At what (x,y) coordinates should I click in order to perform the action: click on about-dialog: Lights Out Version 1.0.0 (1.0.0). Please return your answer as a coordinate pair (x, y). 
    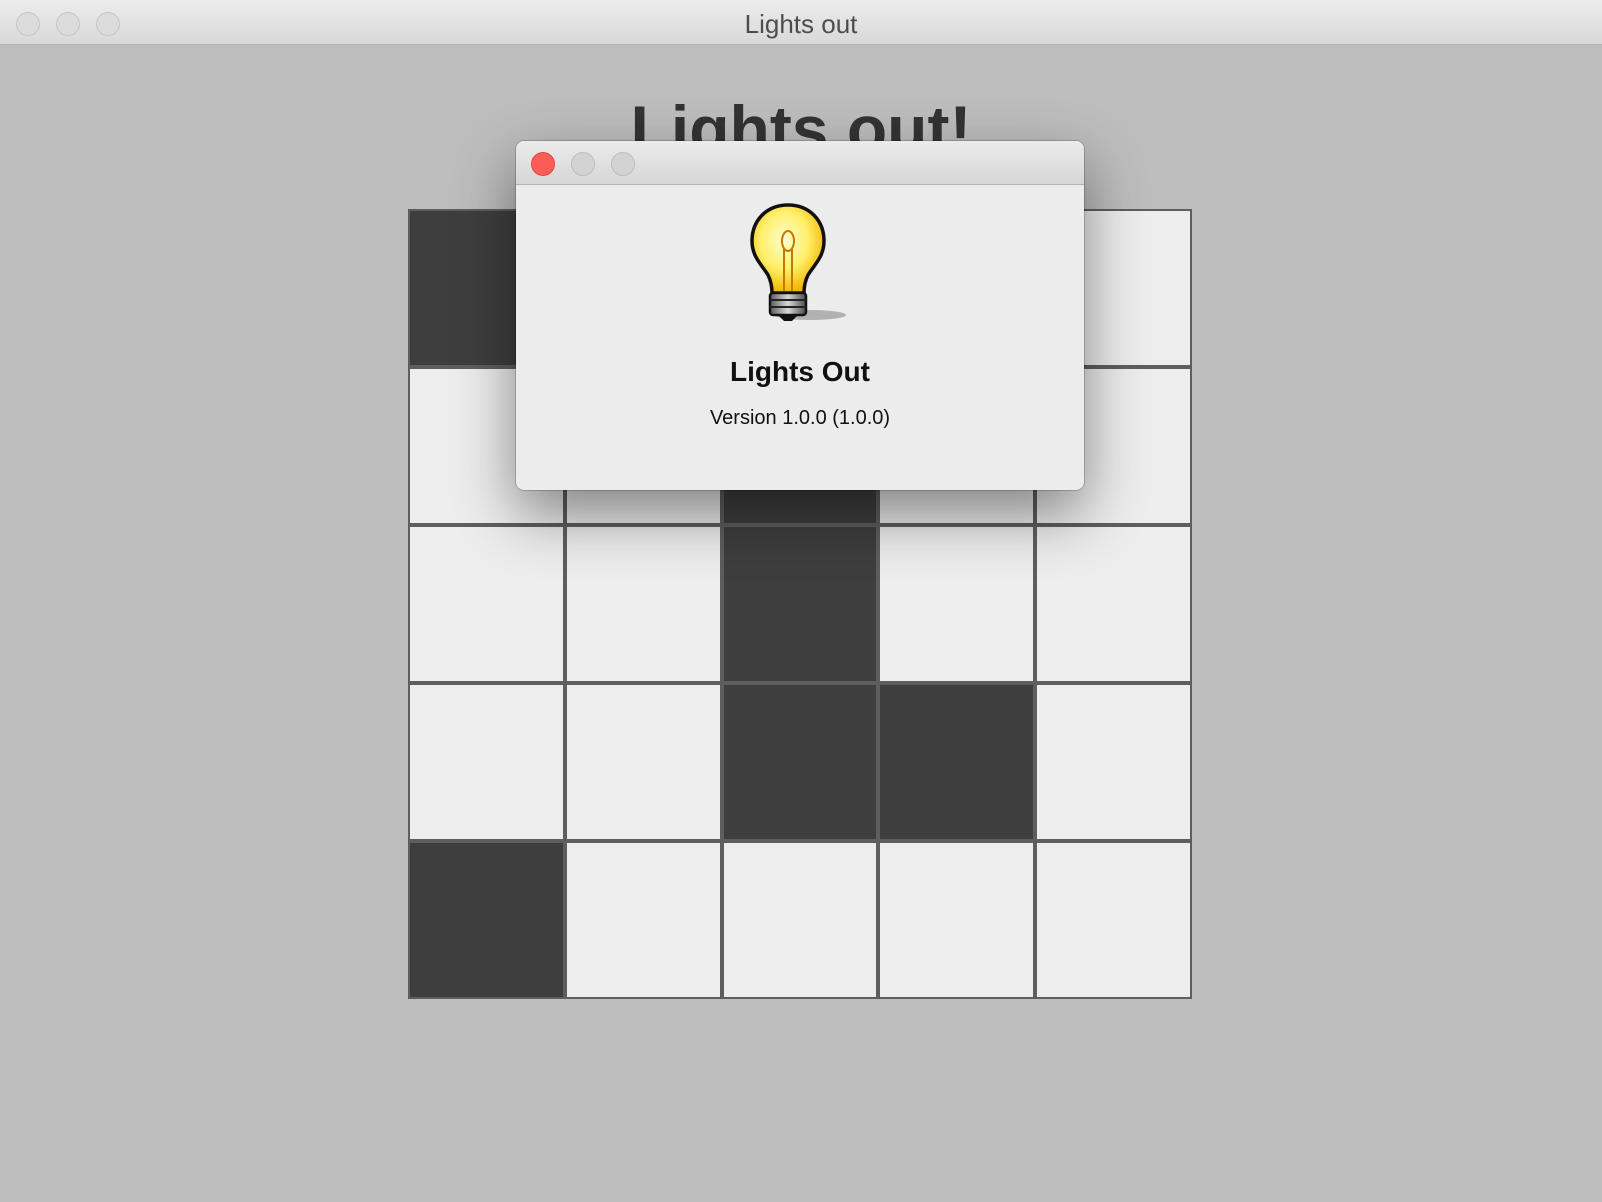
    Looking at the image, I should click on (800, 315).